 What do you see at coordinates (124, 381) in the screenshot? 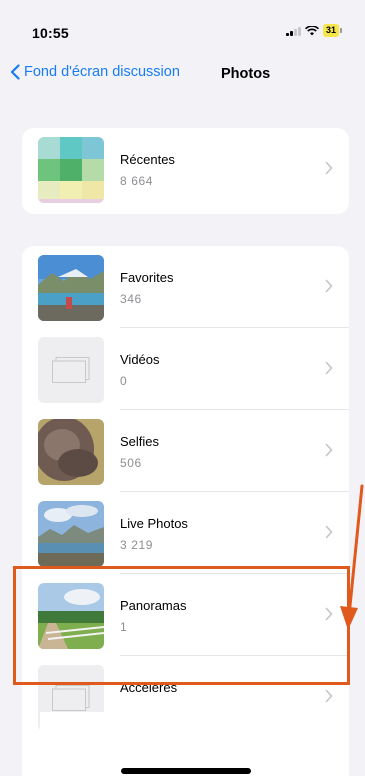
I see `album-count: 0` at bounding box center [124, 381].